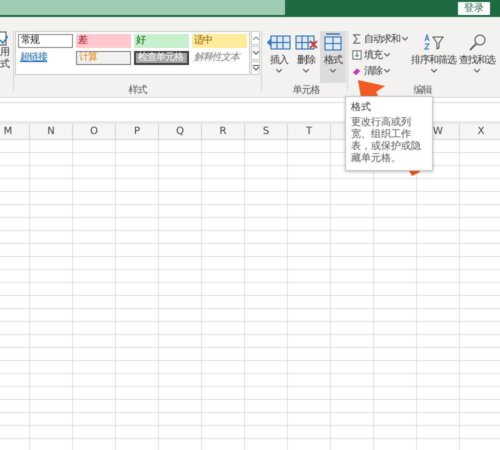 The image size is (500, 450). I want to click on column-header: O, so click(94, 131).